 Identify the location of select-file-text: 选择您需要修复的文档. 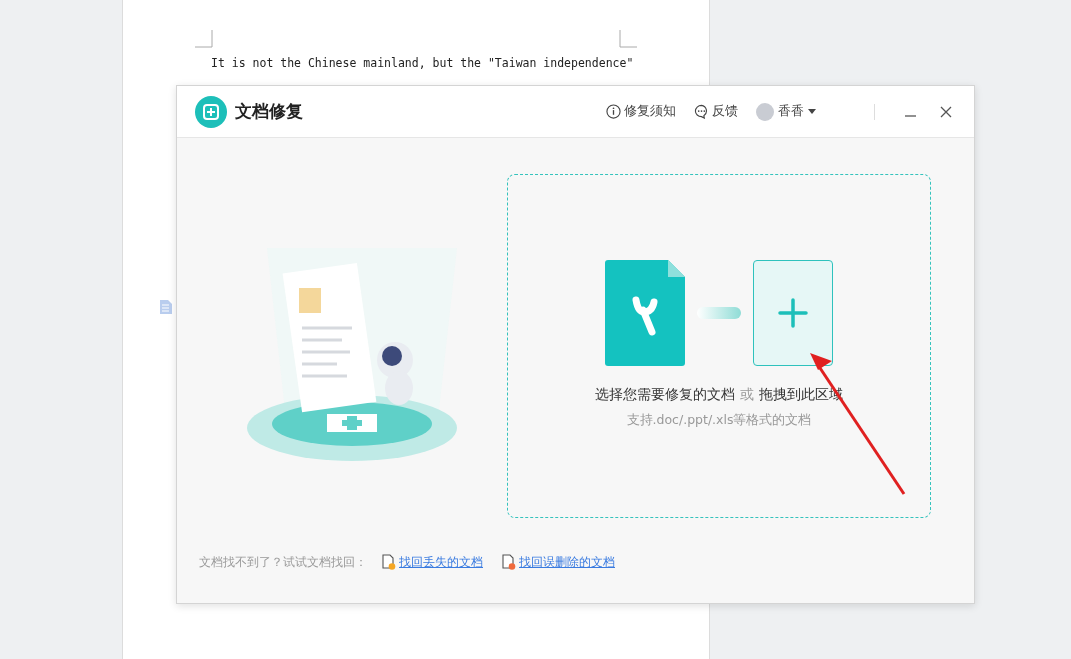
(665, 394).